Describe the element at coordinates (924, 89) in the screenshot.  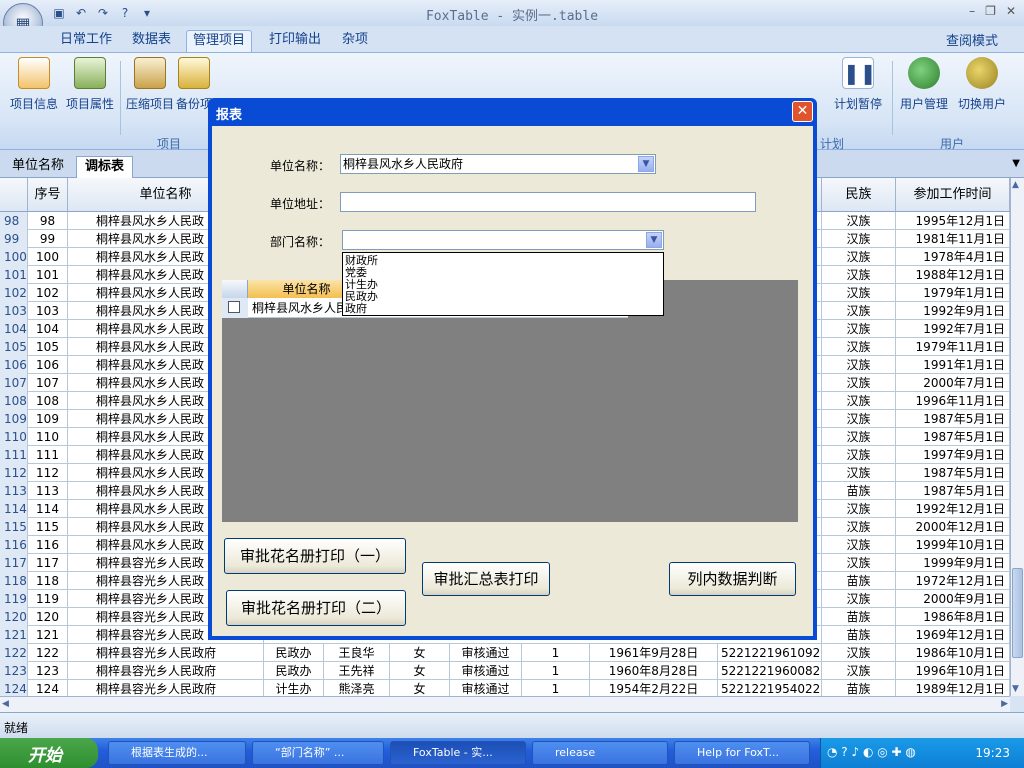
I see `user-management-button: 用户管理` at that location.